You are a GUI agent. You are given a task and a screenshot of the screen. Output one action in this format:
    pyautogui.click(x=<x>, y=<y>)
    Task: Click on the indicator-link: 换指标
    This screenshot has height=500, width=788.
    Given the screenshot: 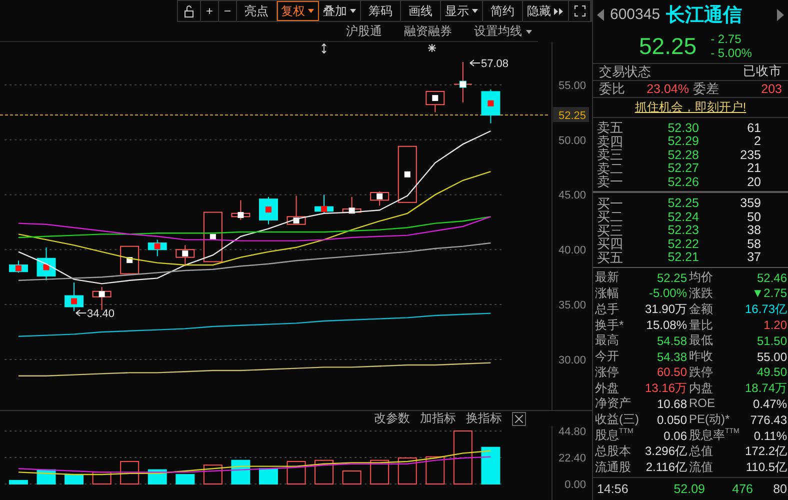 What is the action you would take?
    pyautogui.click(x=484, y=418)
    